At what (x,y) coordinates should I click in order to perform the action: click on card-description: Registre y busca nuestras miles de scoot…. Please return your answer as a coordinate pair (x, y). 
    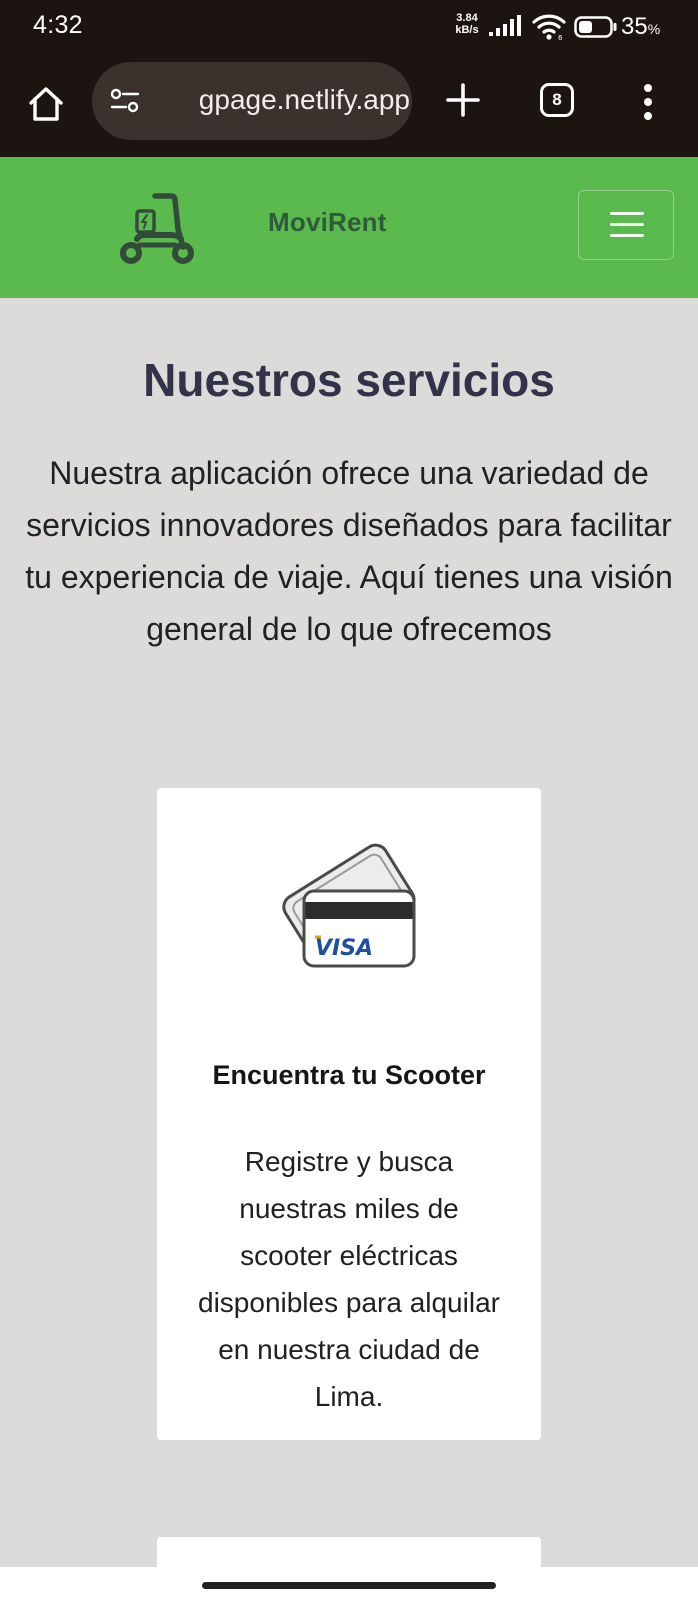
    Looking at the image, I should click on (349, 1279).